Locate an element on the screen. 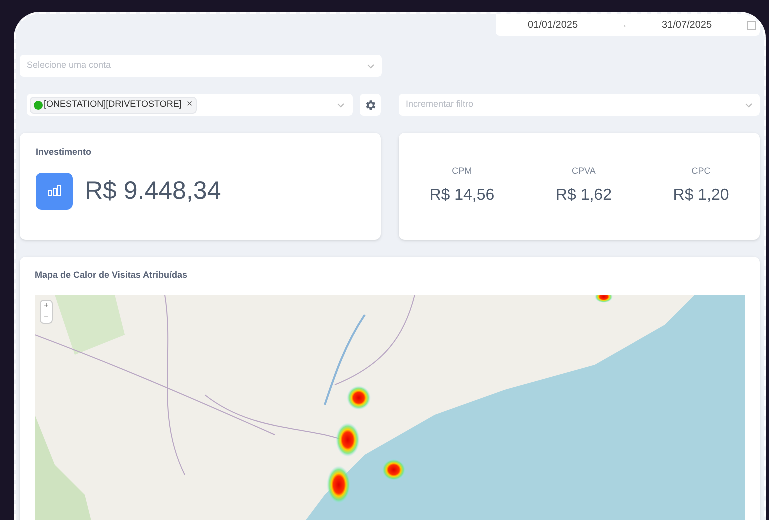 This screenshot has height=520, width=769. zoom-in-button: + is located at coordinates (46, 306).